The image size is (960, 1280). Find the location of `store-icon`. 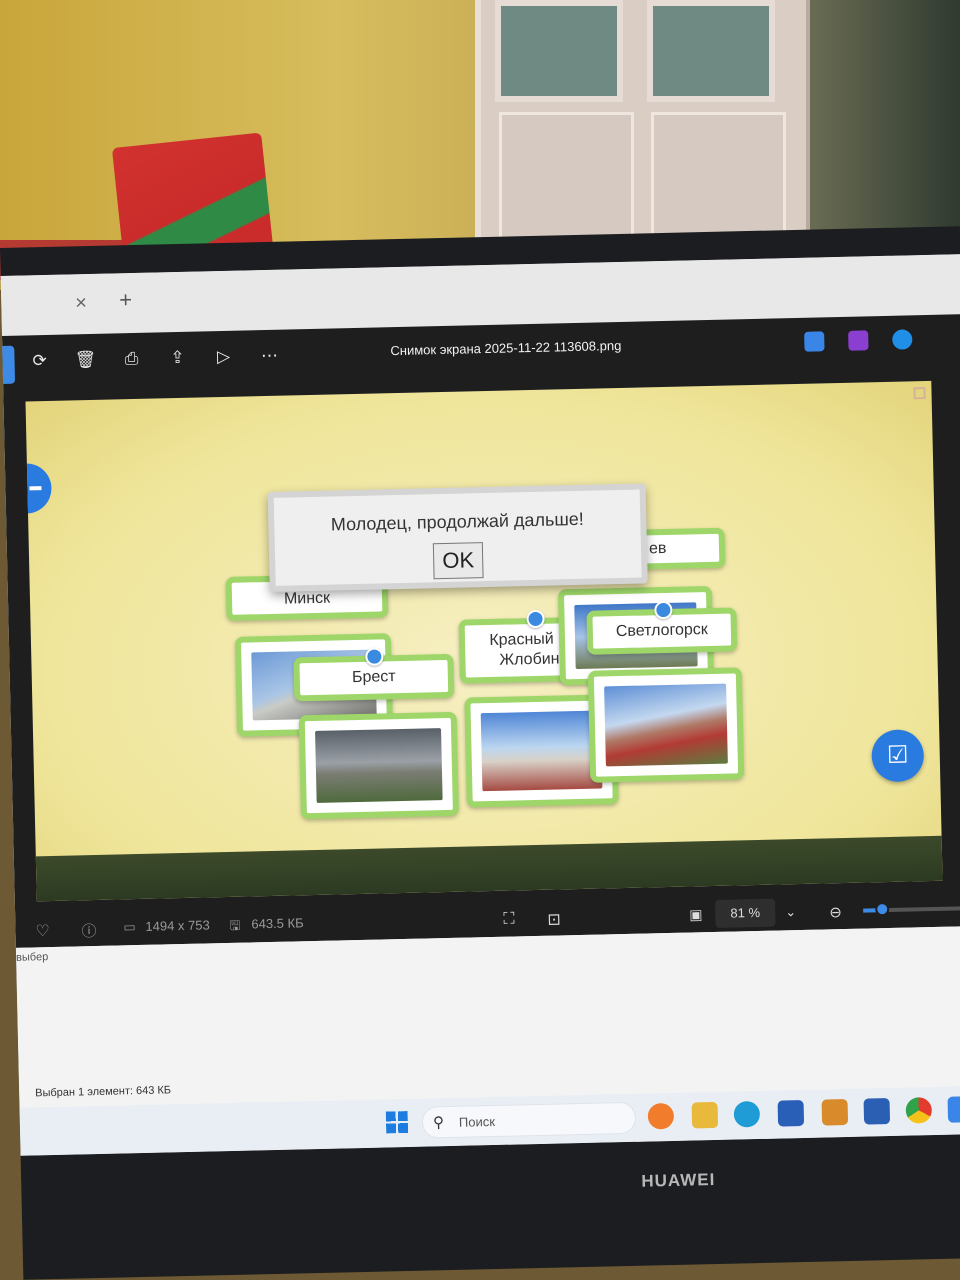

store-icon is located at coordinates (791, 1113).